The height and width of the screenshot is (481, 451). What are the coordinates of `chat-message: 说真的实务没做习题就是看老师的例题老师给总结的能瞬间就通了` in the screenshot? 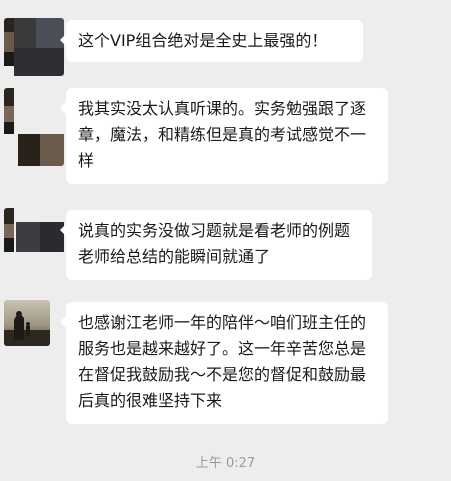 It's located at (225, 244).